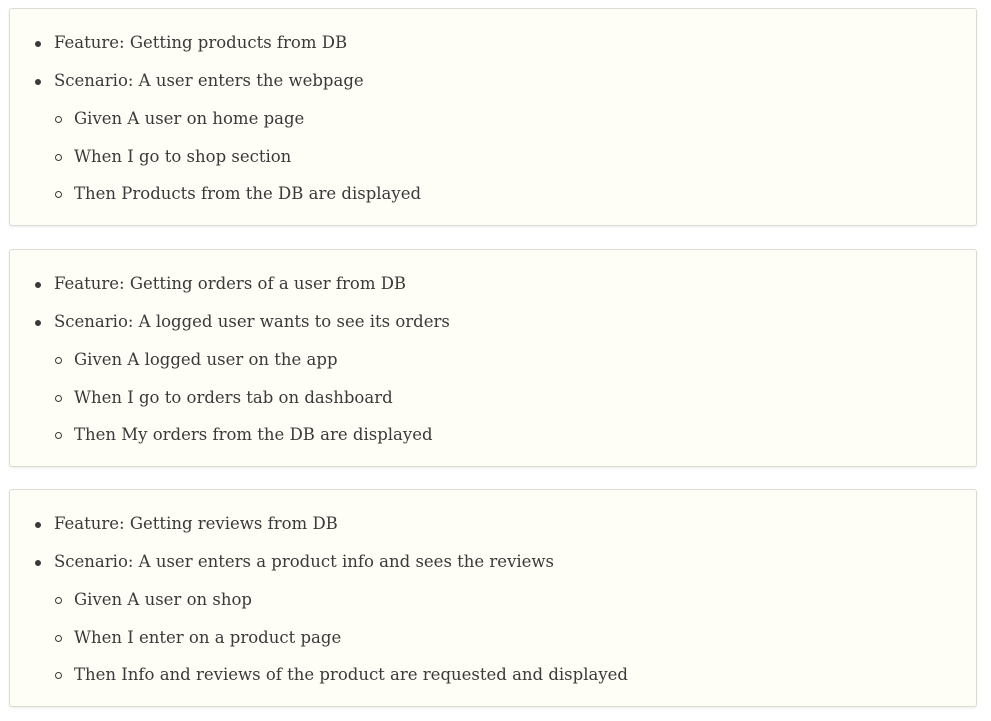 This screenshot has height=721, width=991. Describe the element at coordinates (248, 193) in the screenshot. I see `step-then: Then Products from the DB are displayed` at that location.